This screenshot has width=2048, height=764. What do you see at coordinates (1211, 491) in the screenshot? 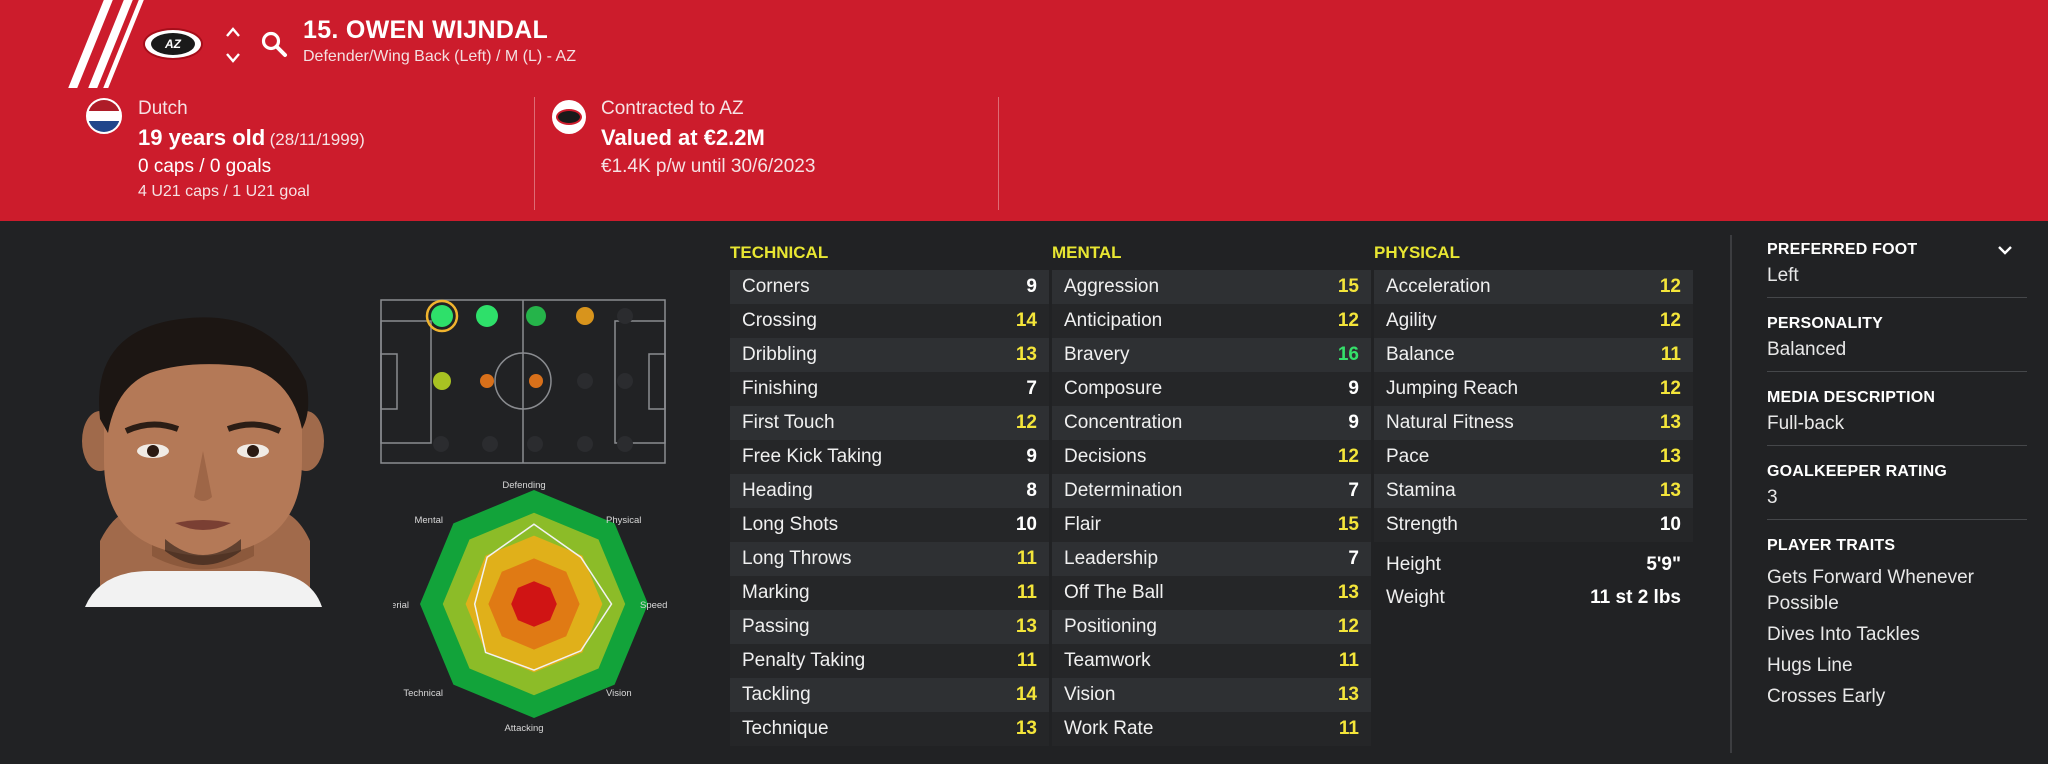
I see `attribute-row-determination: Determination 7` at bounding box center [1211, 491].